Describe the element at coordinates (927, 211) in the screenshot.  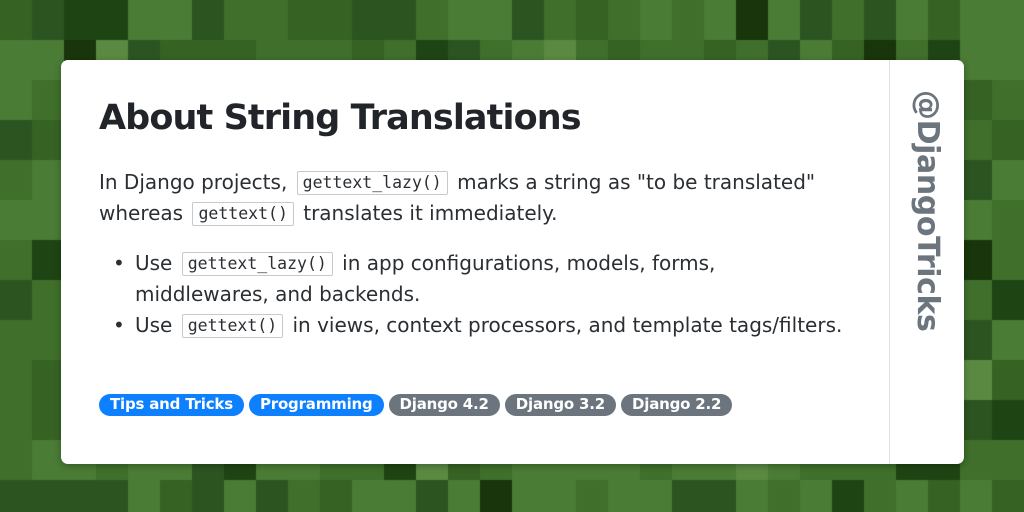
I see `author-handle: @DjangoTricks` at that location.